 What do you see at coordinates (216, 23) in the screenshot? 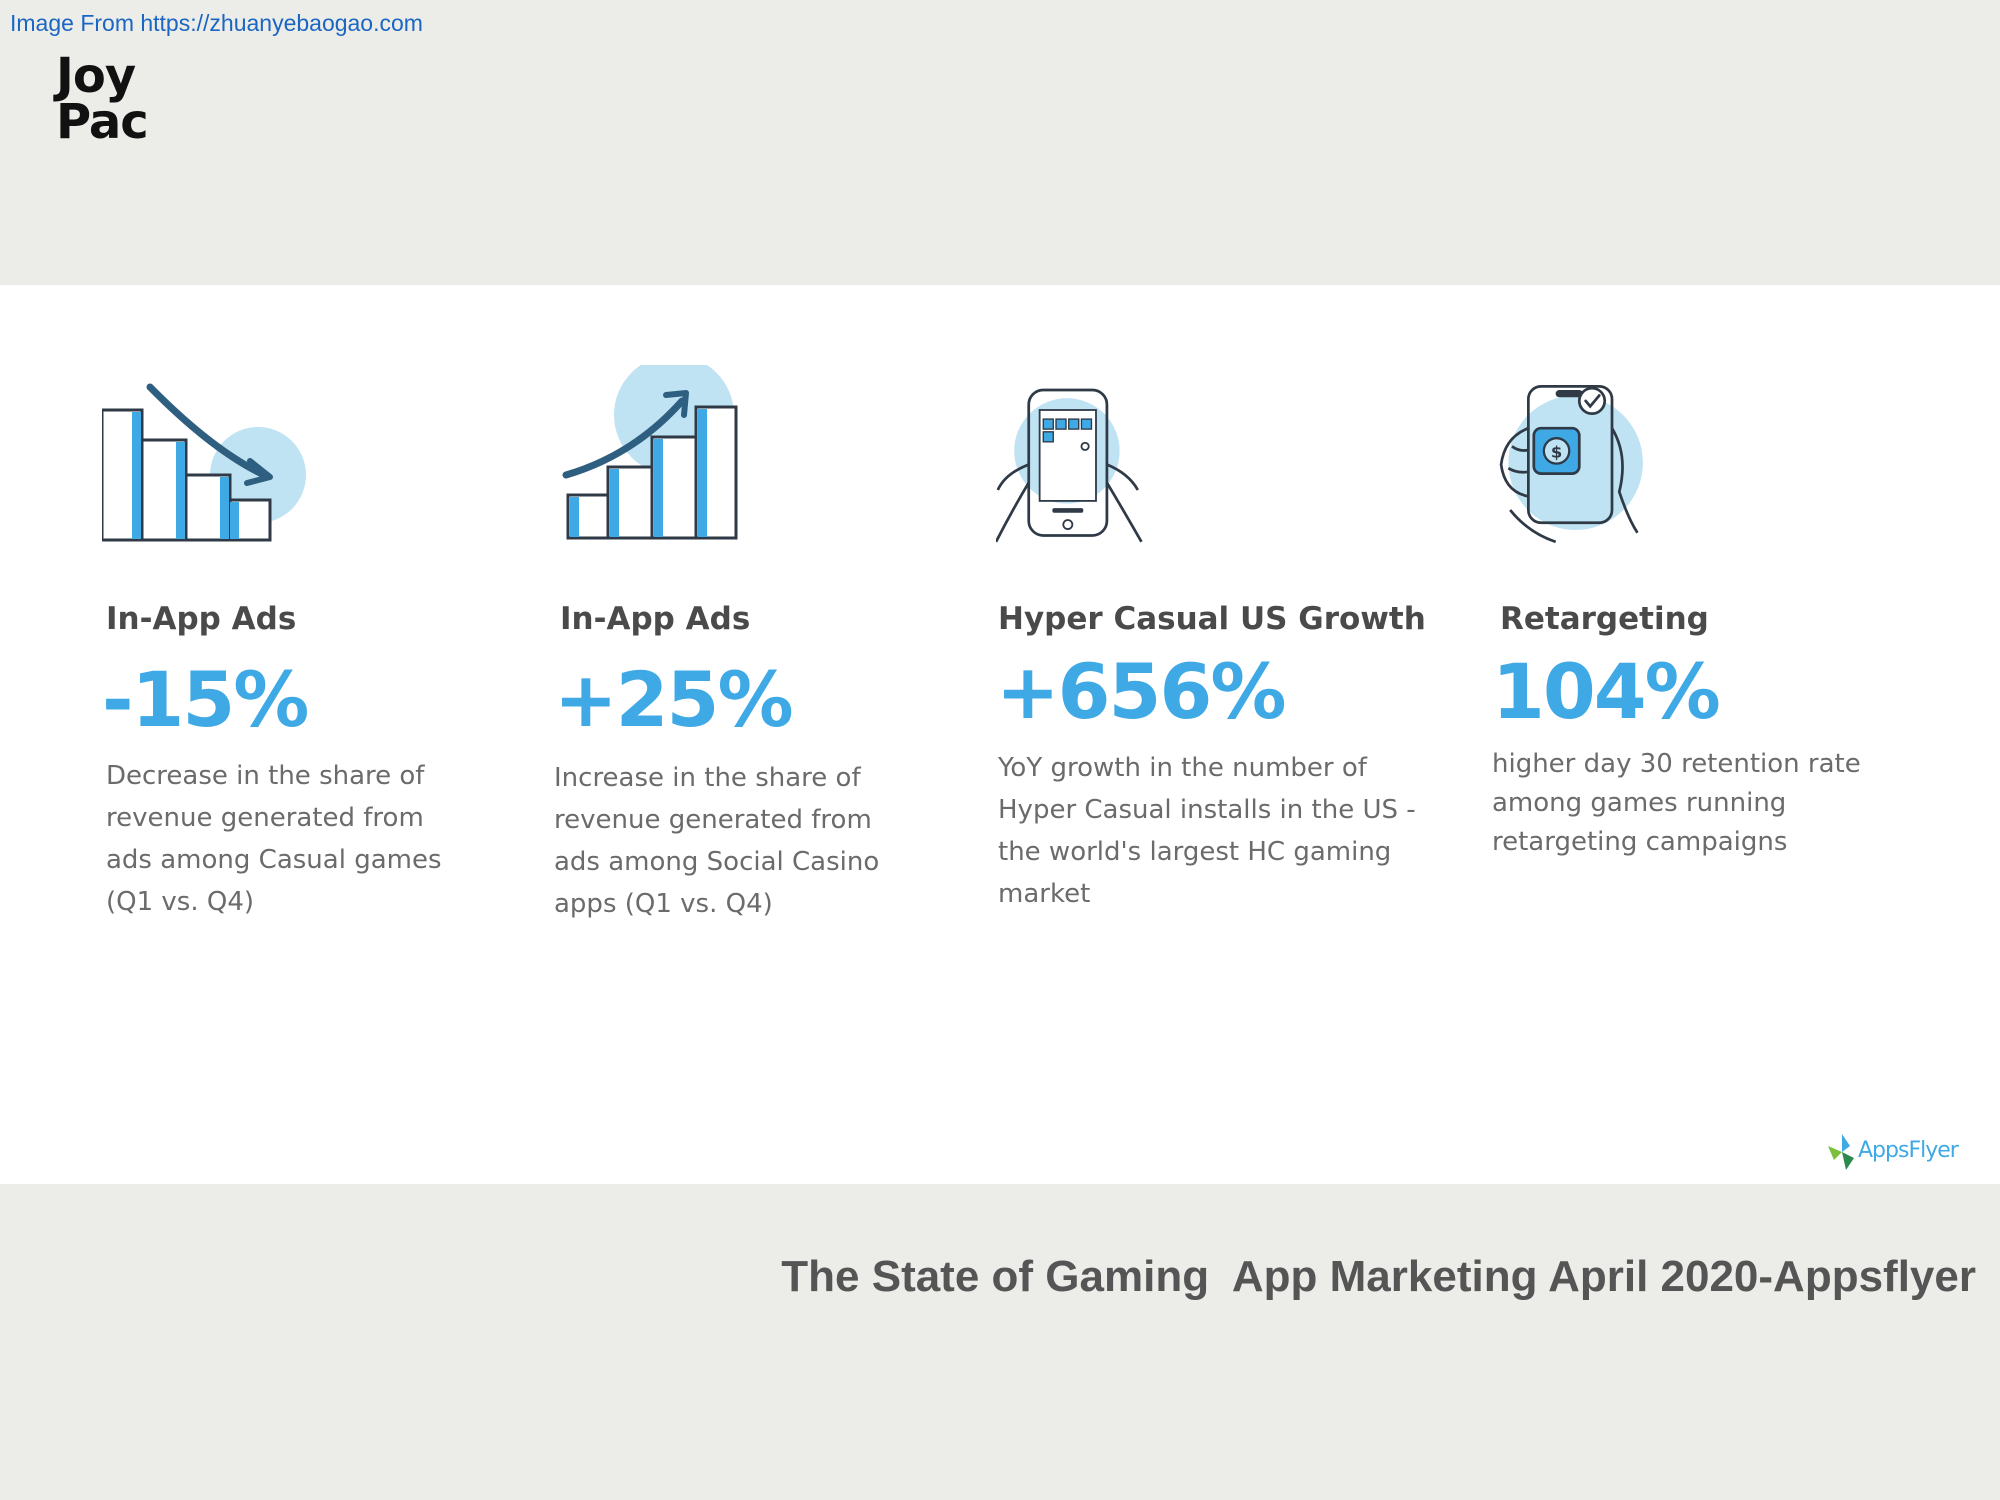
I see `source-link: Image From https://zhuanyebaogao.com` at bounding box center [216, 23].